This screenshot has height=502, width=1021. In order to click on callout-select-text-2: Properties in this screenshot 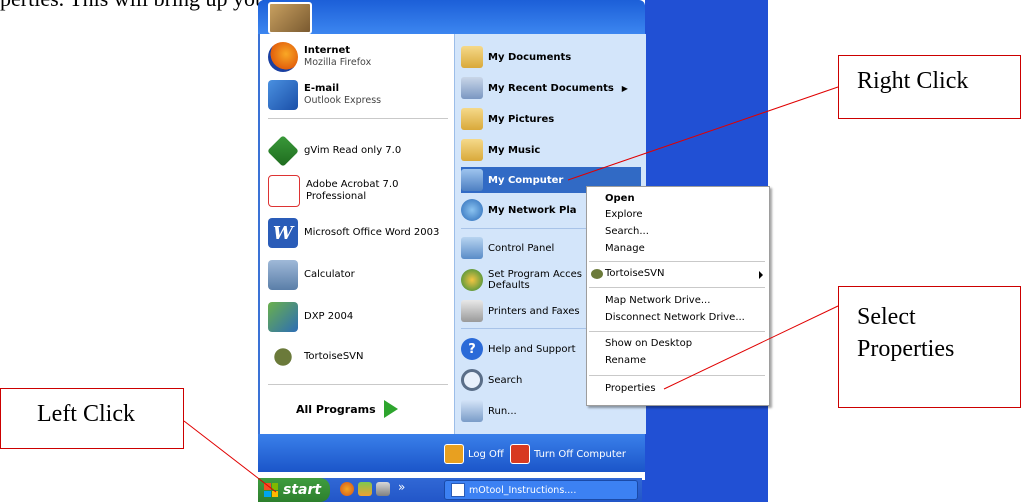, I will do `click(906, 349)`.